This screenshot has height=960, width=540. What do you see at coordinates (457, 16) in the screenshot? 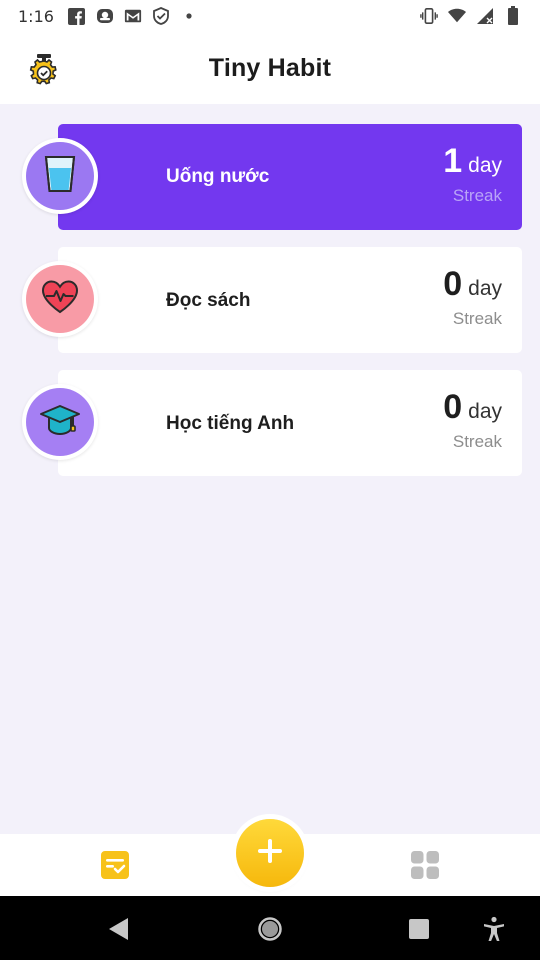
I see `wifi-icon` at bounding box center [457, 16].